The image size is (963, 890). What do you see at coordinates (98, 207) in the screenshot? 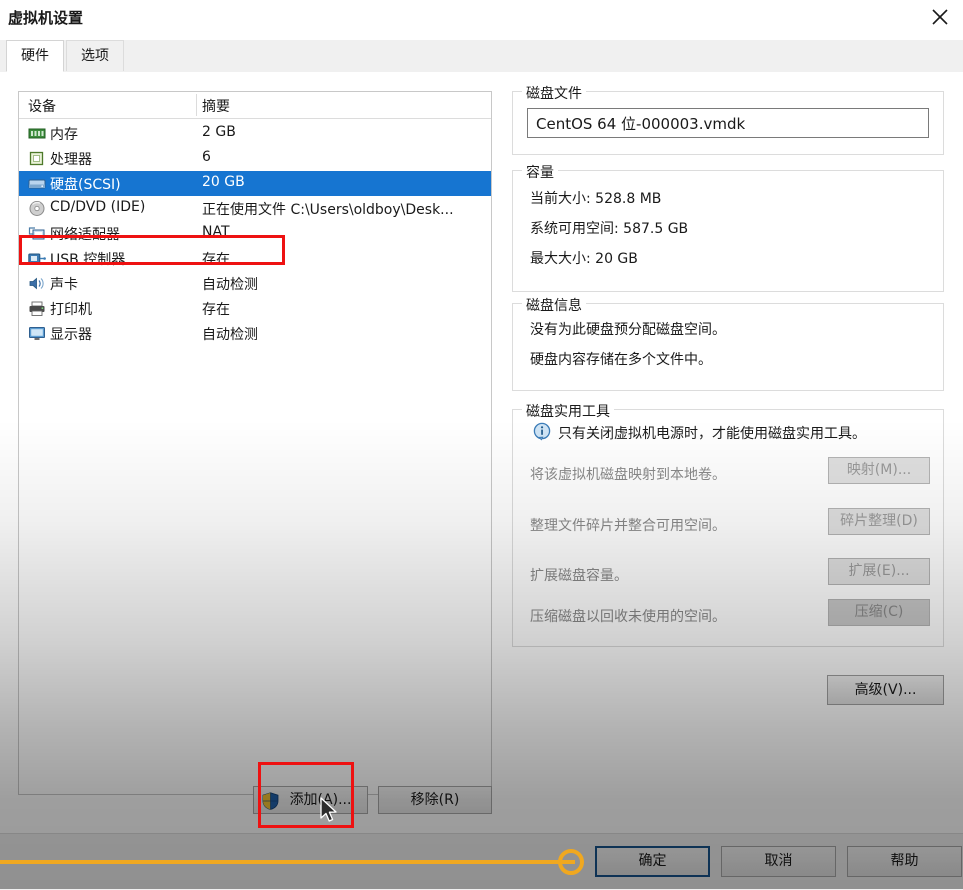
I see `device-name: CD/DVD (IDE)` at bounding box center [98, 207].